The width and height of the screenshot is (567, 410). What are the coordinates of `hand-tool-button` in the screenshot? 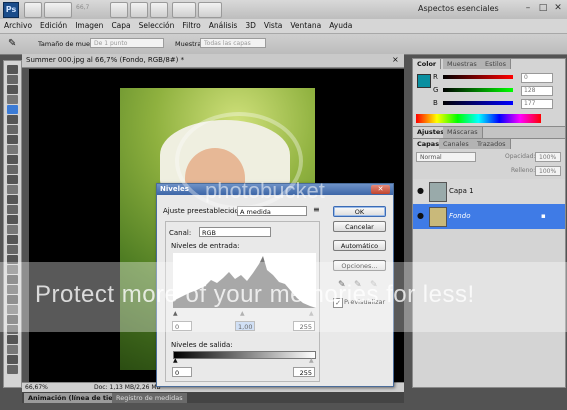 It's located at (119, 10).